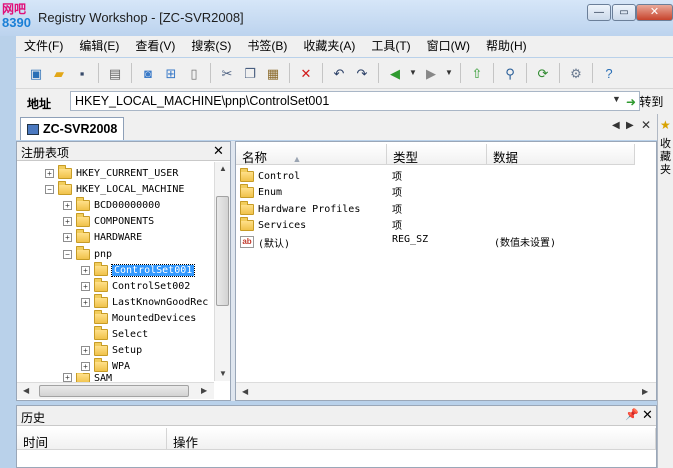 The width and height of the screenshot is (673, 468). I want to click on disconnect-icon: ▯, so click(194, 73).